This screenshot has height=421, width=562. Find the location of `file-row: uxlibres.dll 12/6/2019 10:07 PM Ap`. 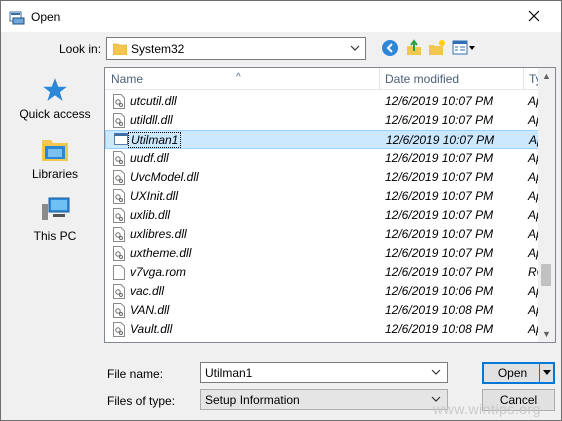

file-row: uxlibres.dll 12/6/2019 10:07 PM Ap is located at coordinates (324, 235).